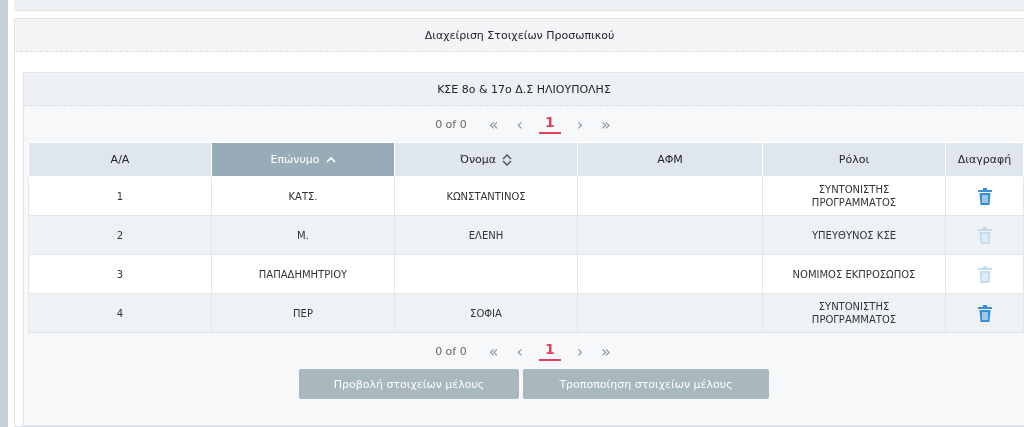 Image resolution: width=1024 pixels, height=427 pixels. I want to click on table-cell: ΥΠΕΥΘΥΝΟΣ ΚΣΕ, so click(854, 235).